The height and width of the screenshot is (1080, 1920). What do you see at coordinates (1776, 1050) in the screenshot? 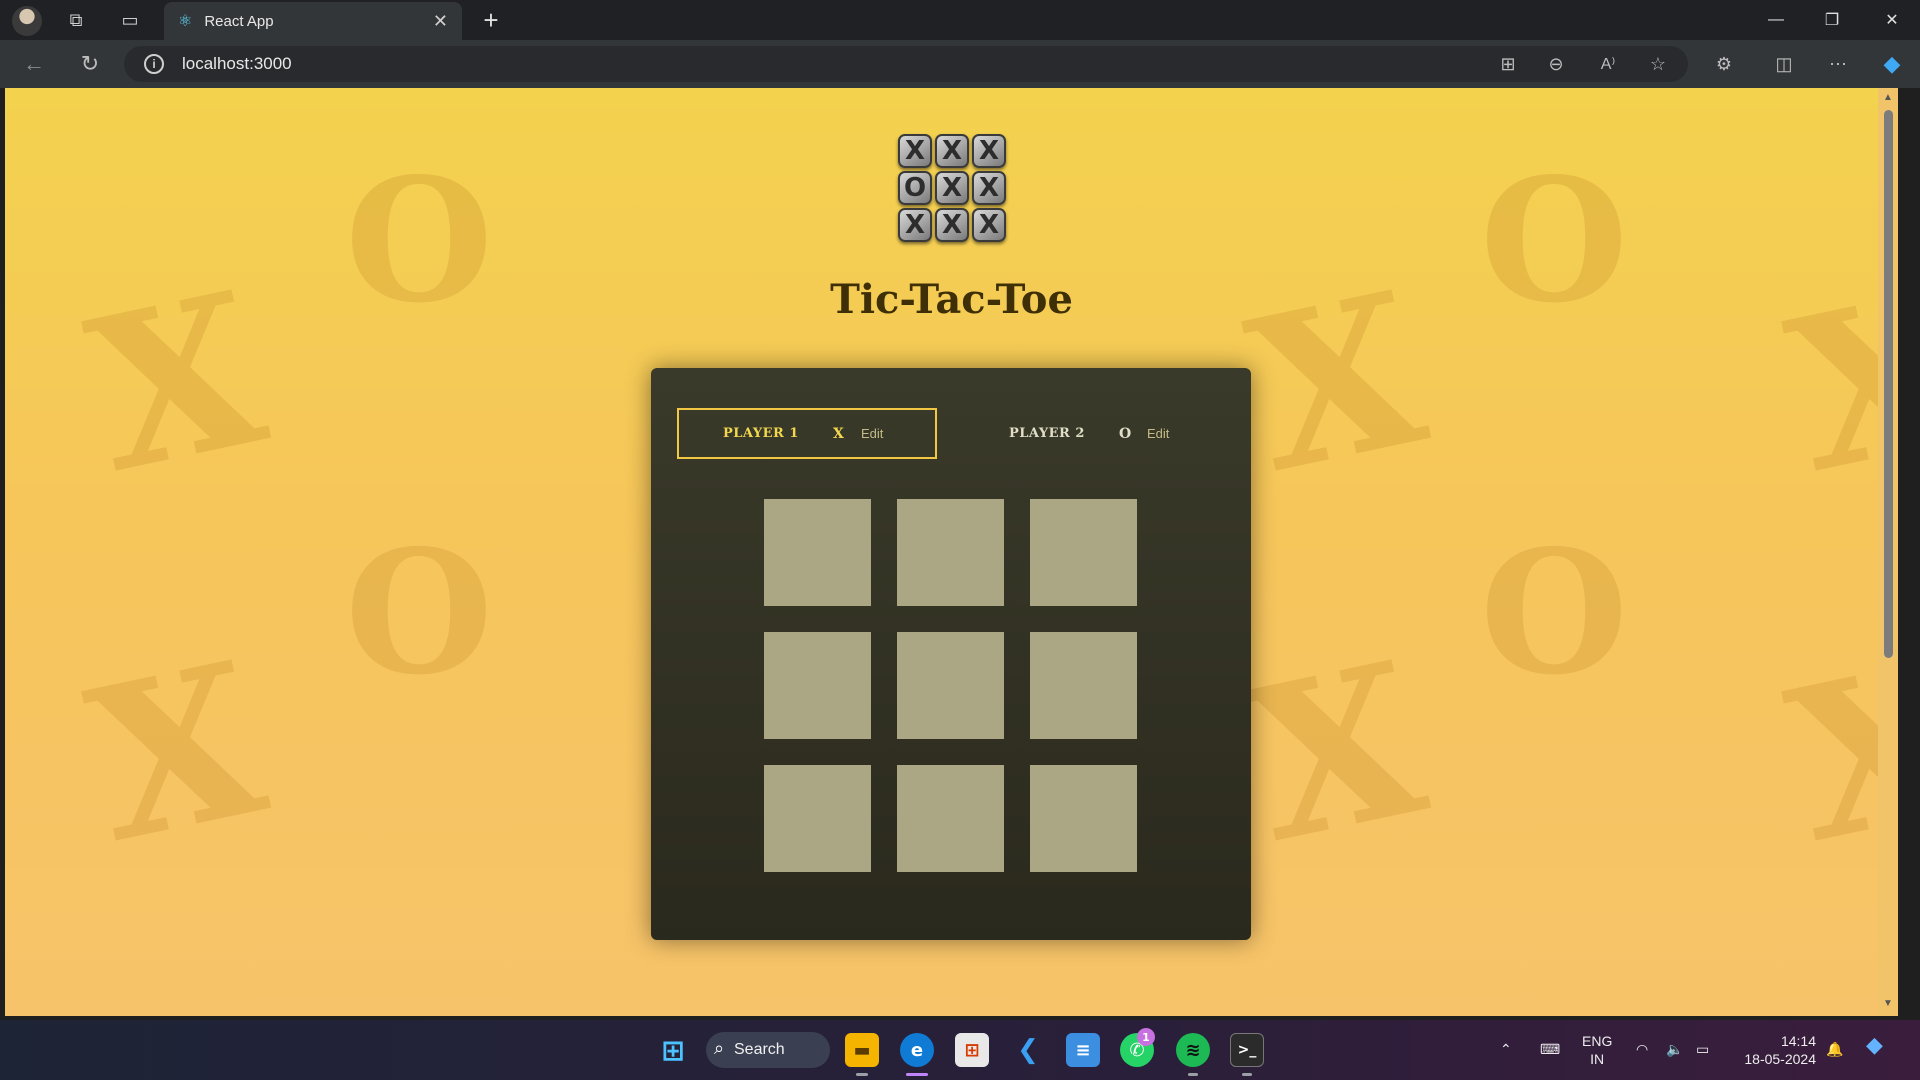
I see `clock: 14:14 18-05-2024` at bounding box center [1776, 1050].